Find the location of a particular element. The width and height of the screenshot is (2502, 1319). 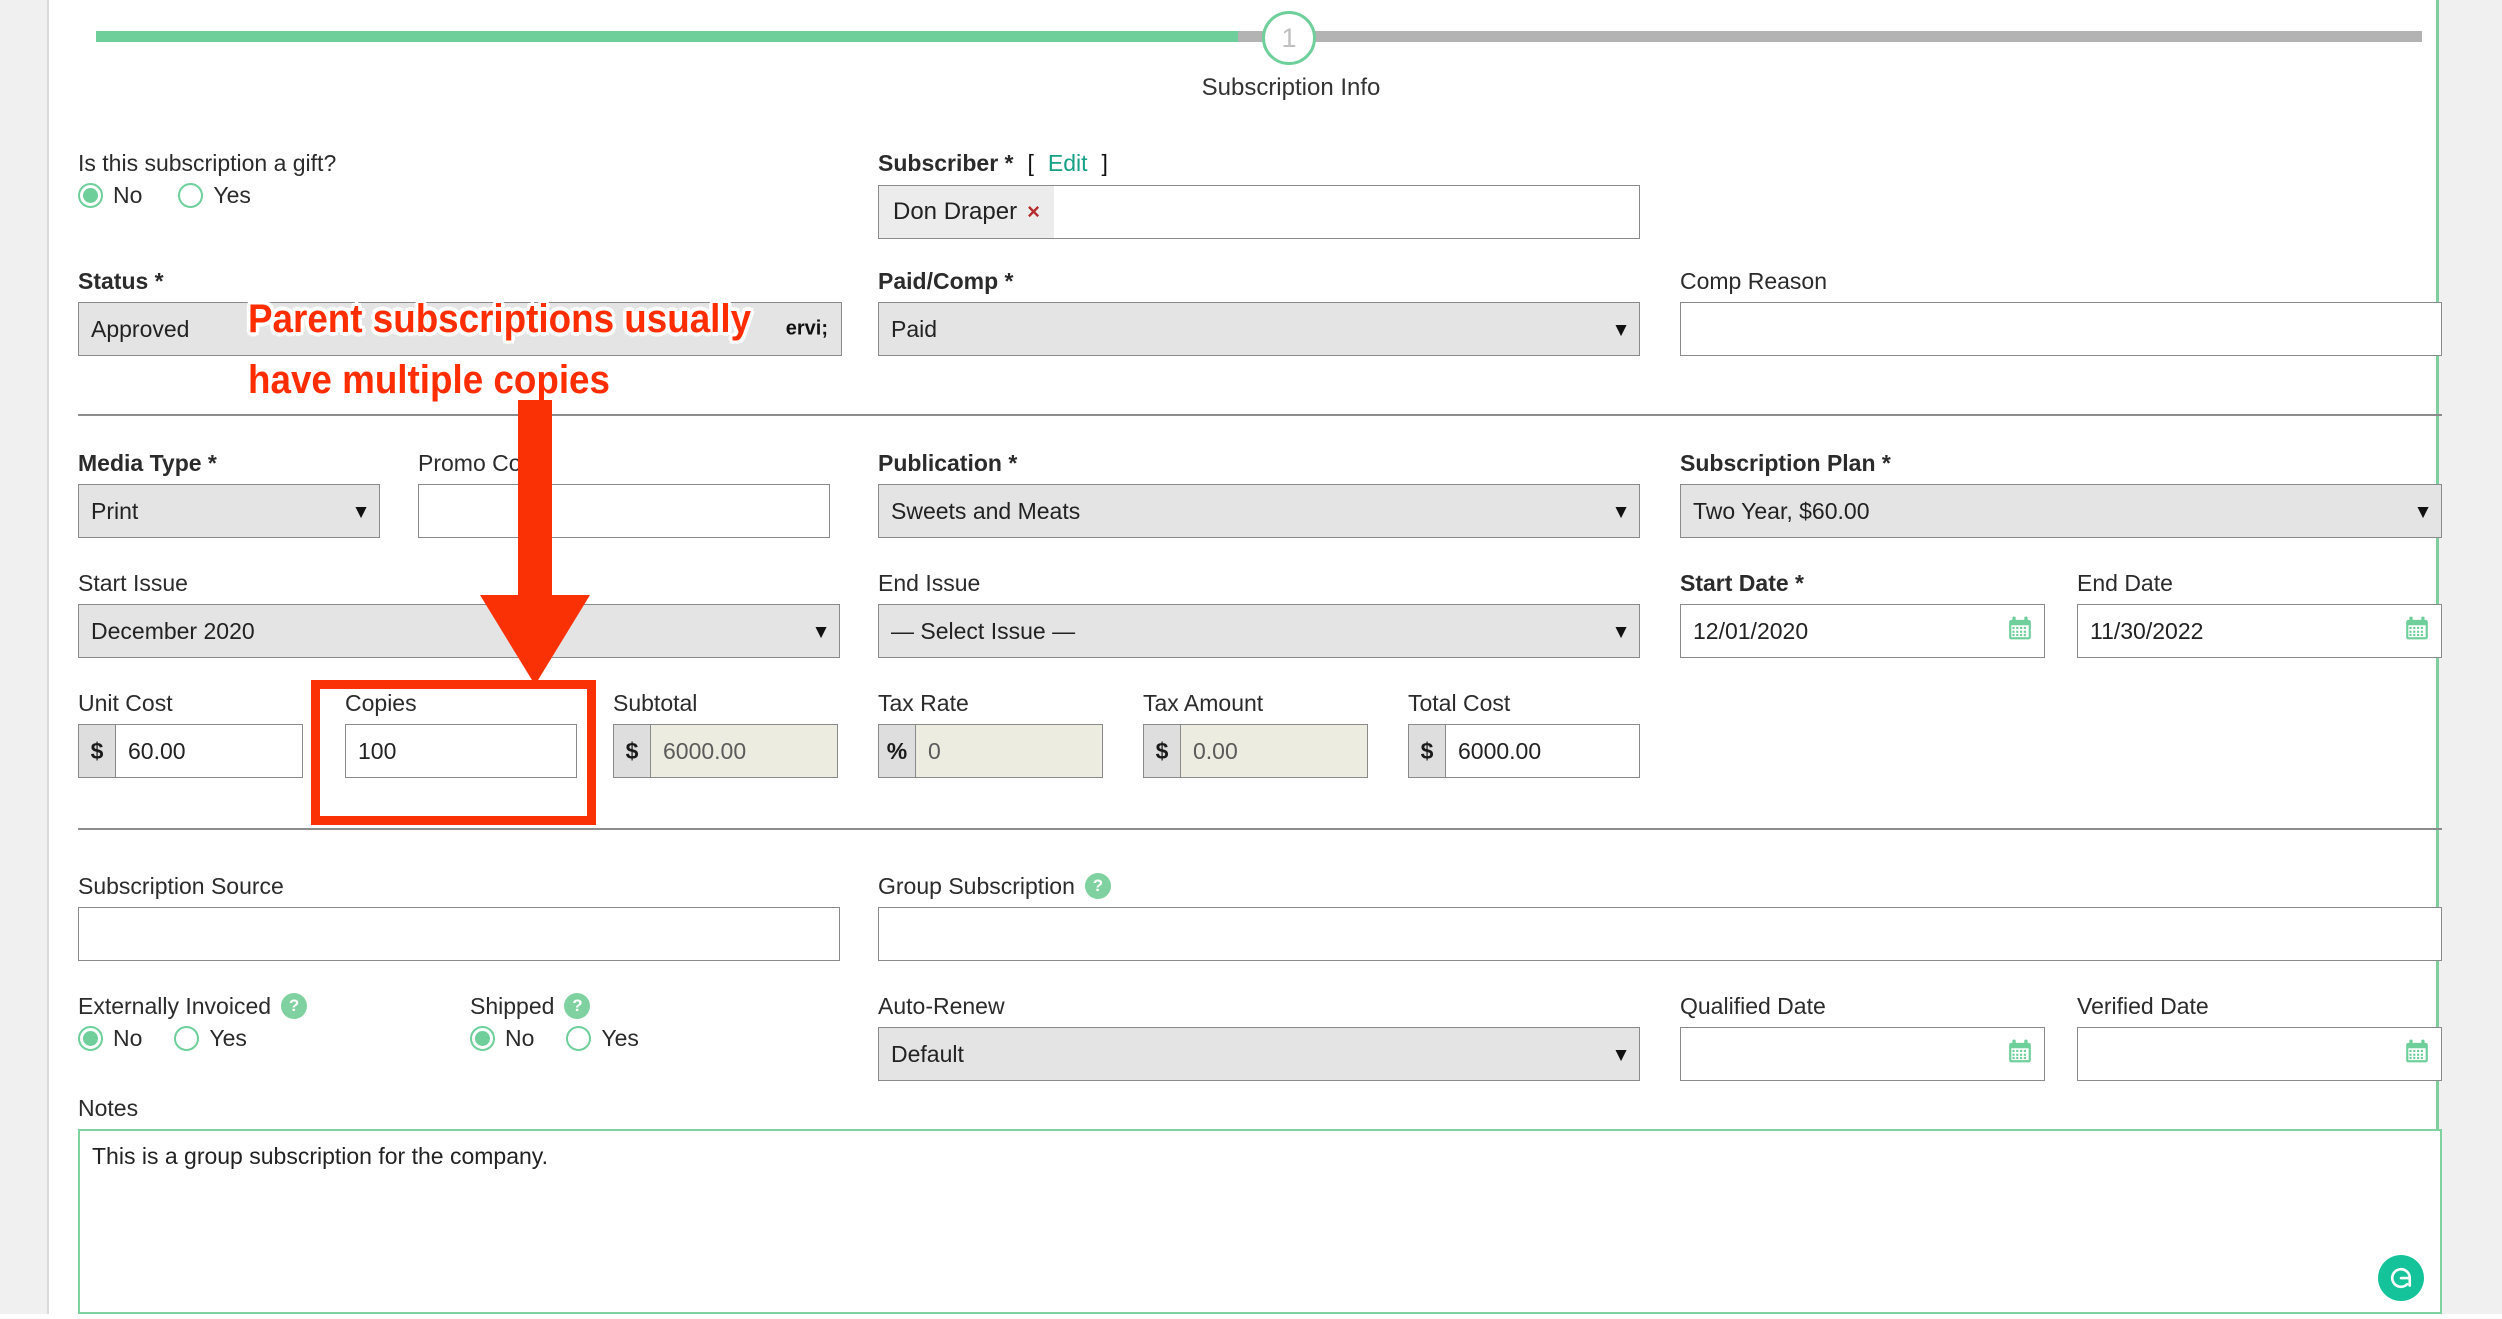

gift-option-yes-label: Yes is located at coordinates (232, 195).